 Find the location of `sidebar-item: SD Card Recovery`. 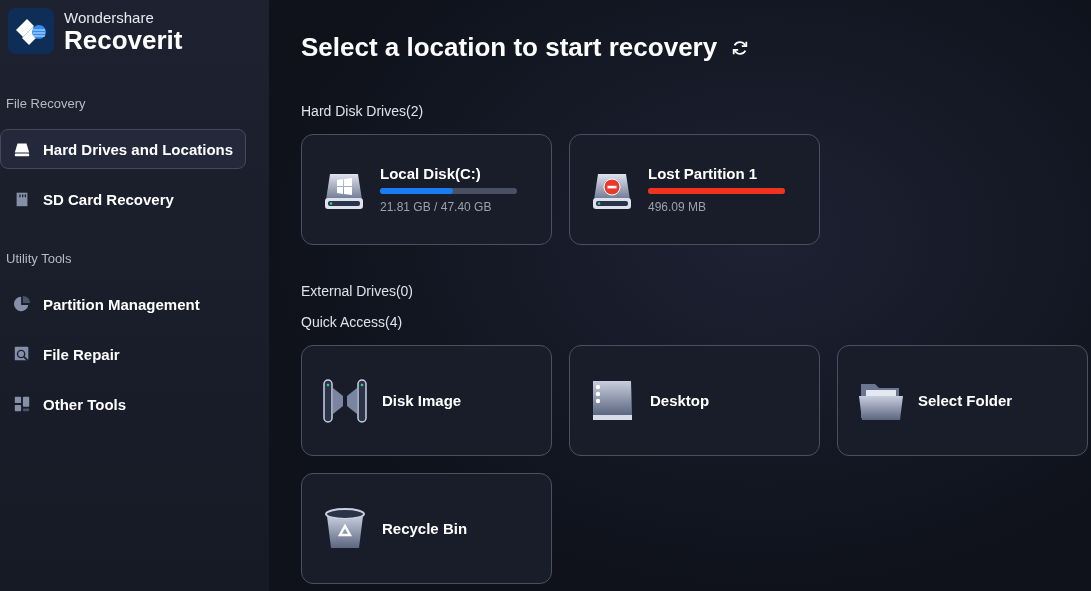

sidebar-item: SD Card Recovery is located at coordinates (93, 199).